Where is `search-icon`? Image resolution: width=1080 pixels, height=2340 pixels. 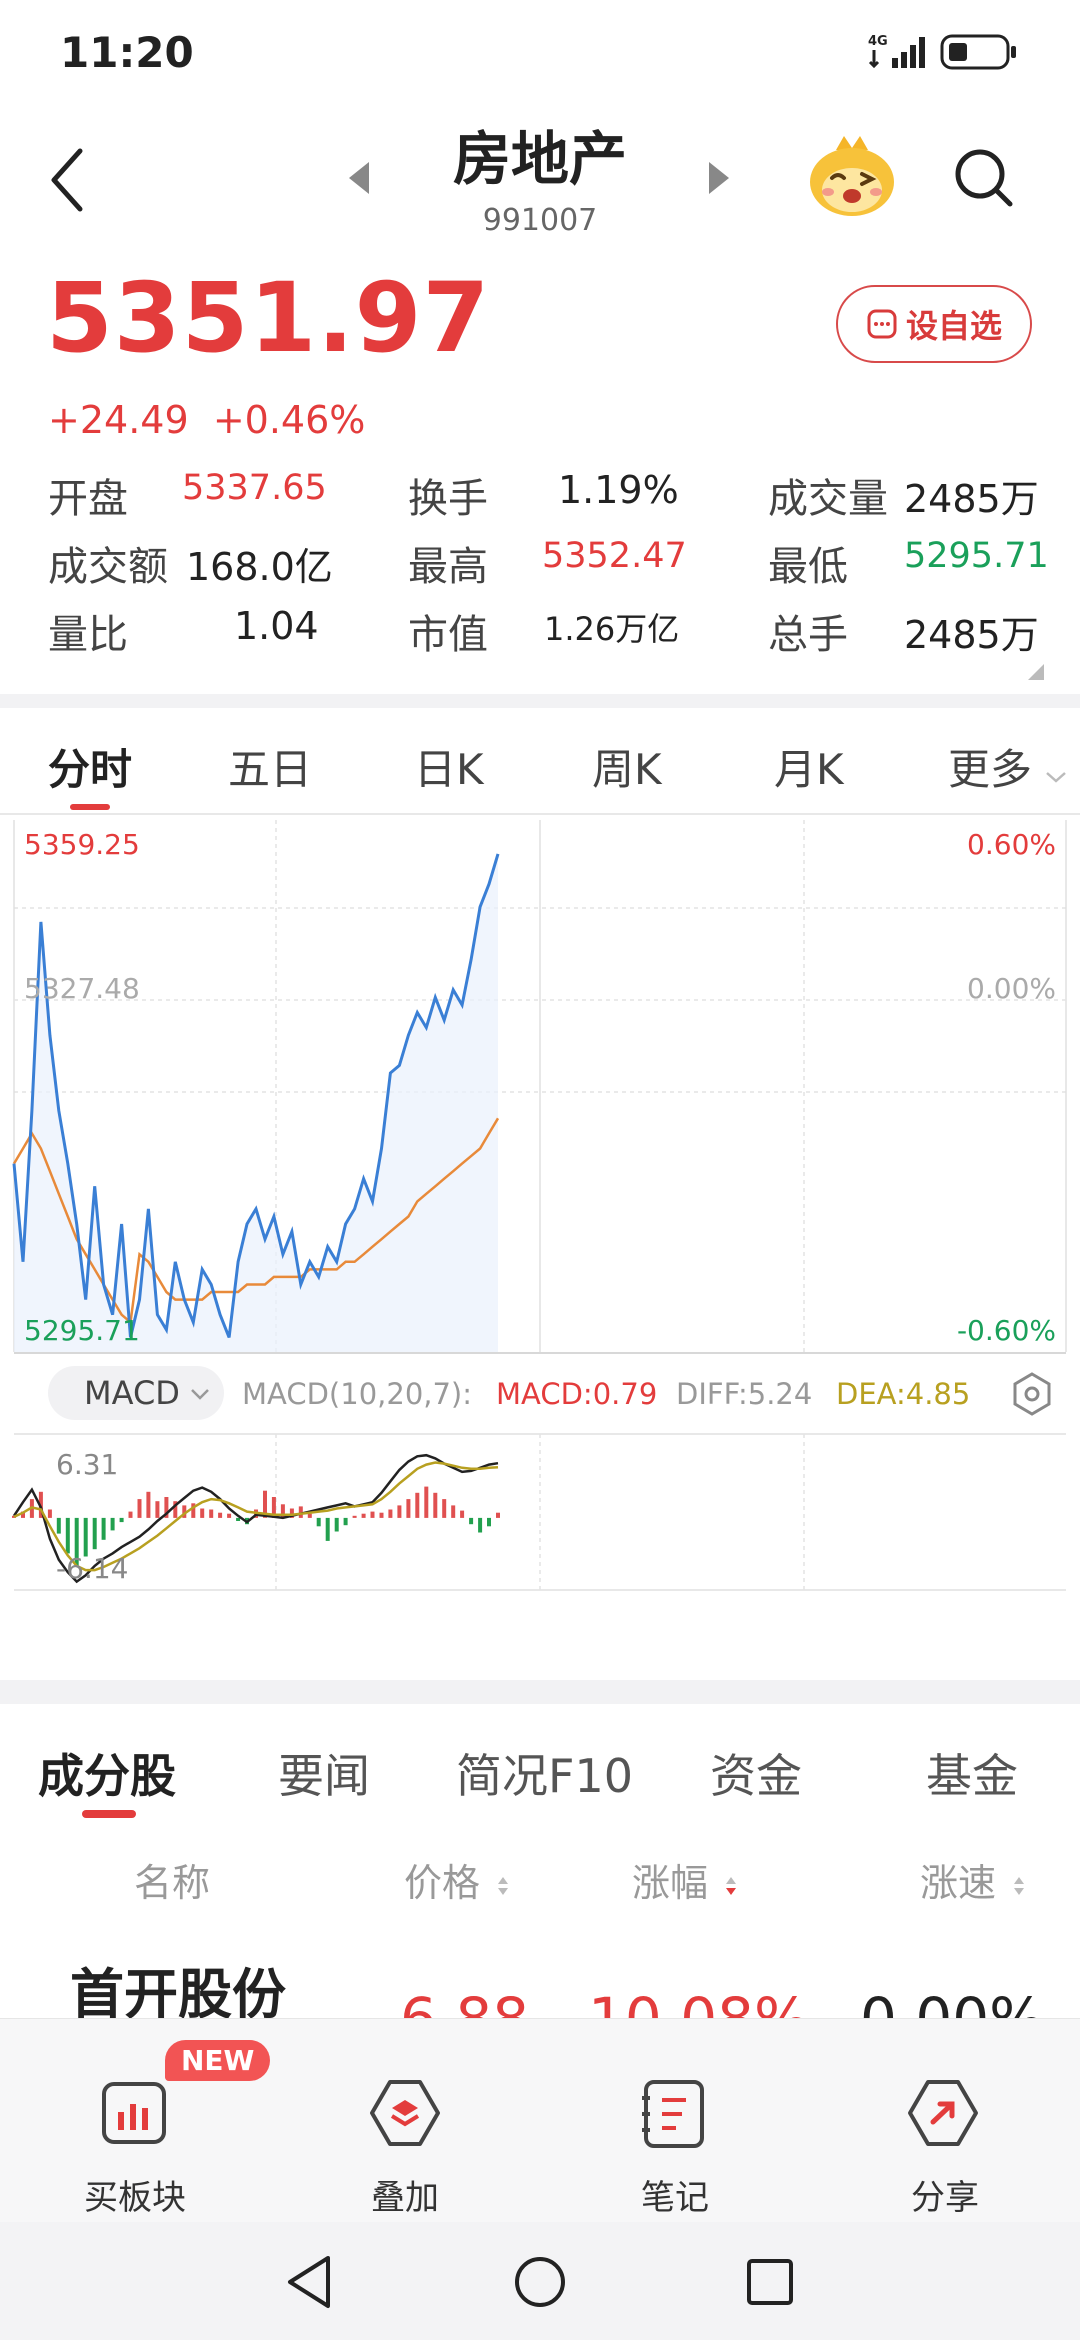
search-icon is located at coordinates (984, 180).